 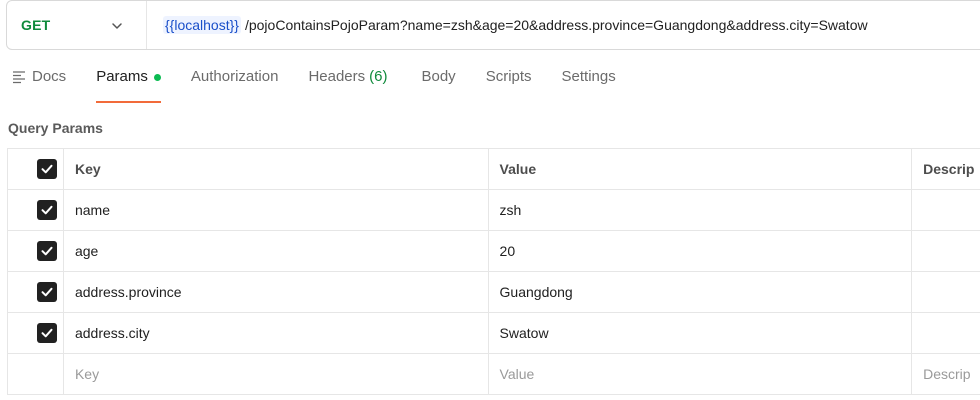 I want to click on url-variable: {{localhost}}, so click(x=202, y=25).